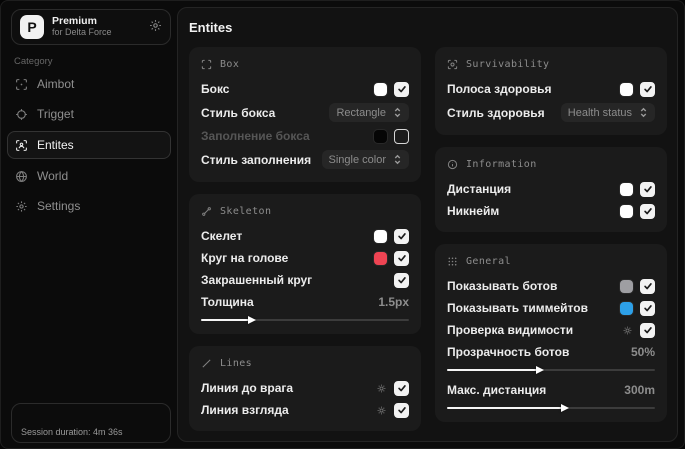  I want to click on dropdown-value: Single color, so click(357, 159).